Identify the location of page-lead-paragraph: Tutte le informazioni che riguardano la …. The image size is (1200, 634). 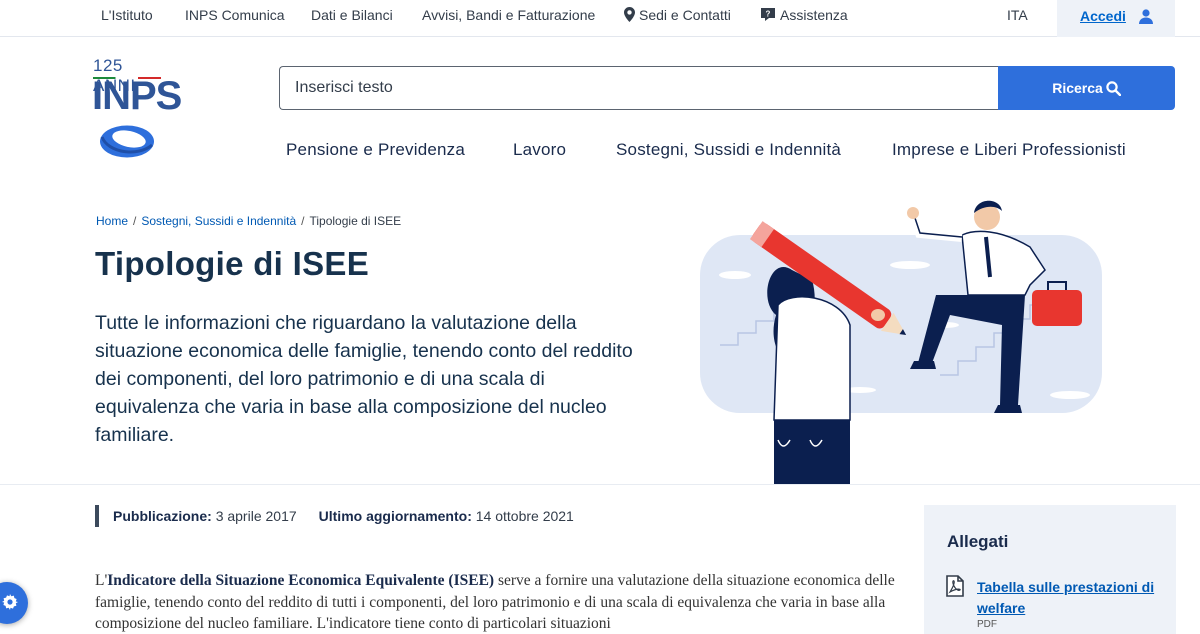
(364, 379).